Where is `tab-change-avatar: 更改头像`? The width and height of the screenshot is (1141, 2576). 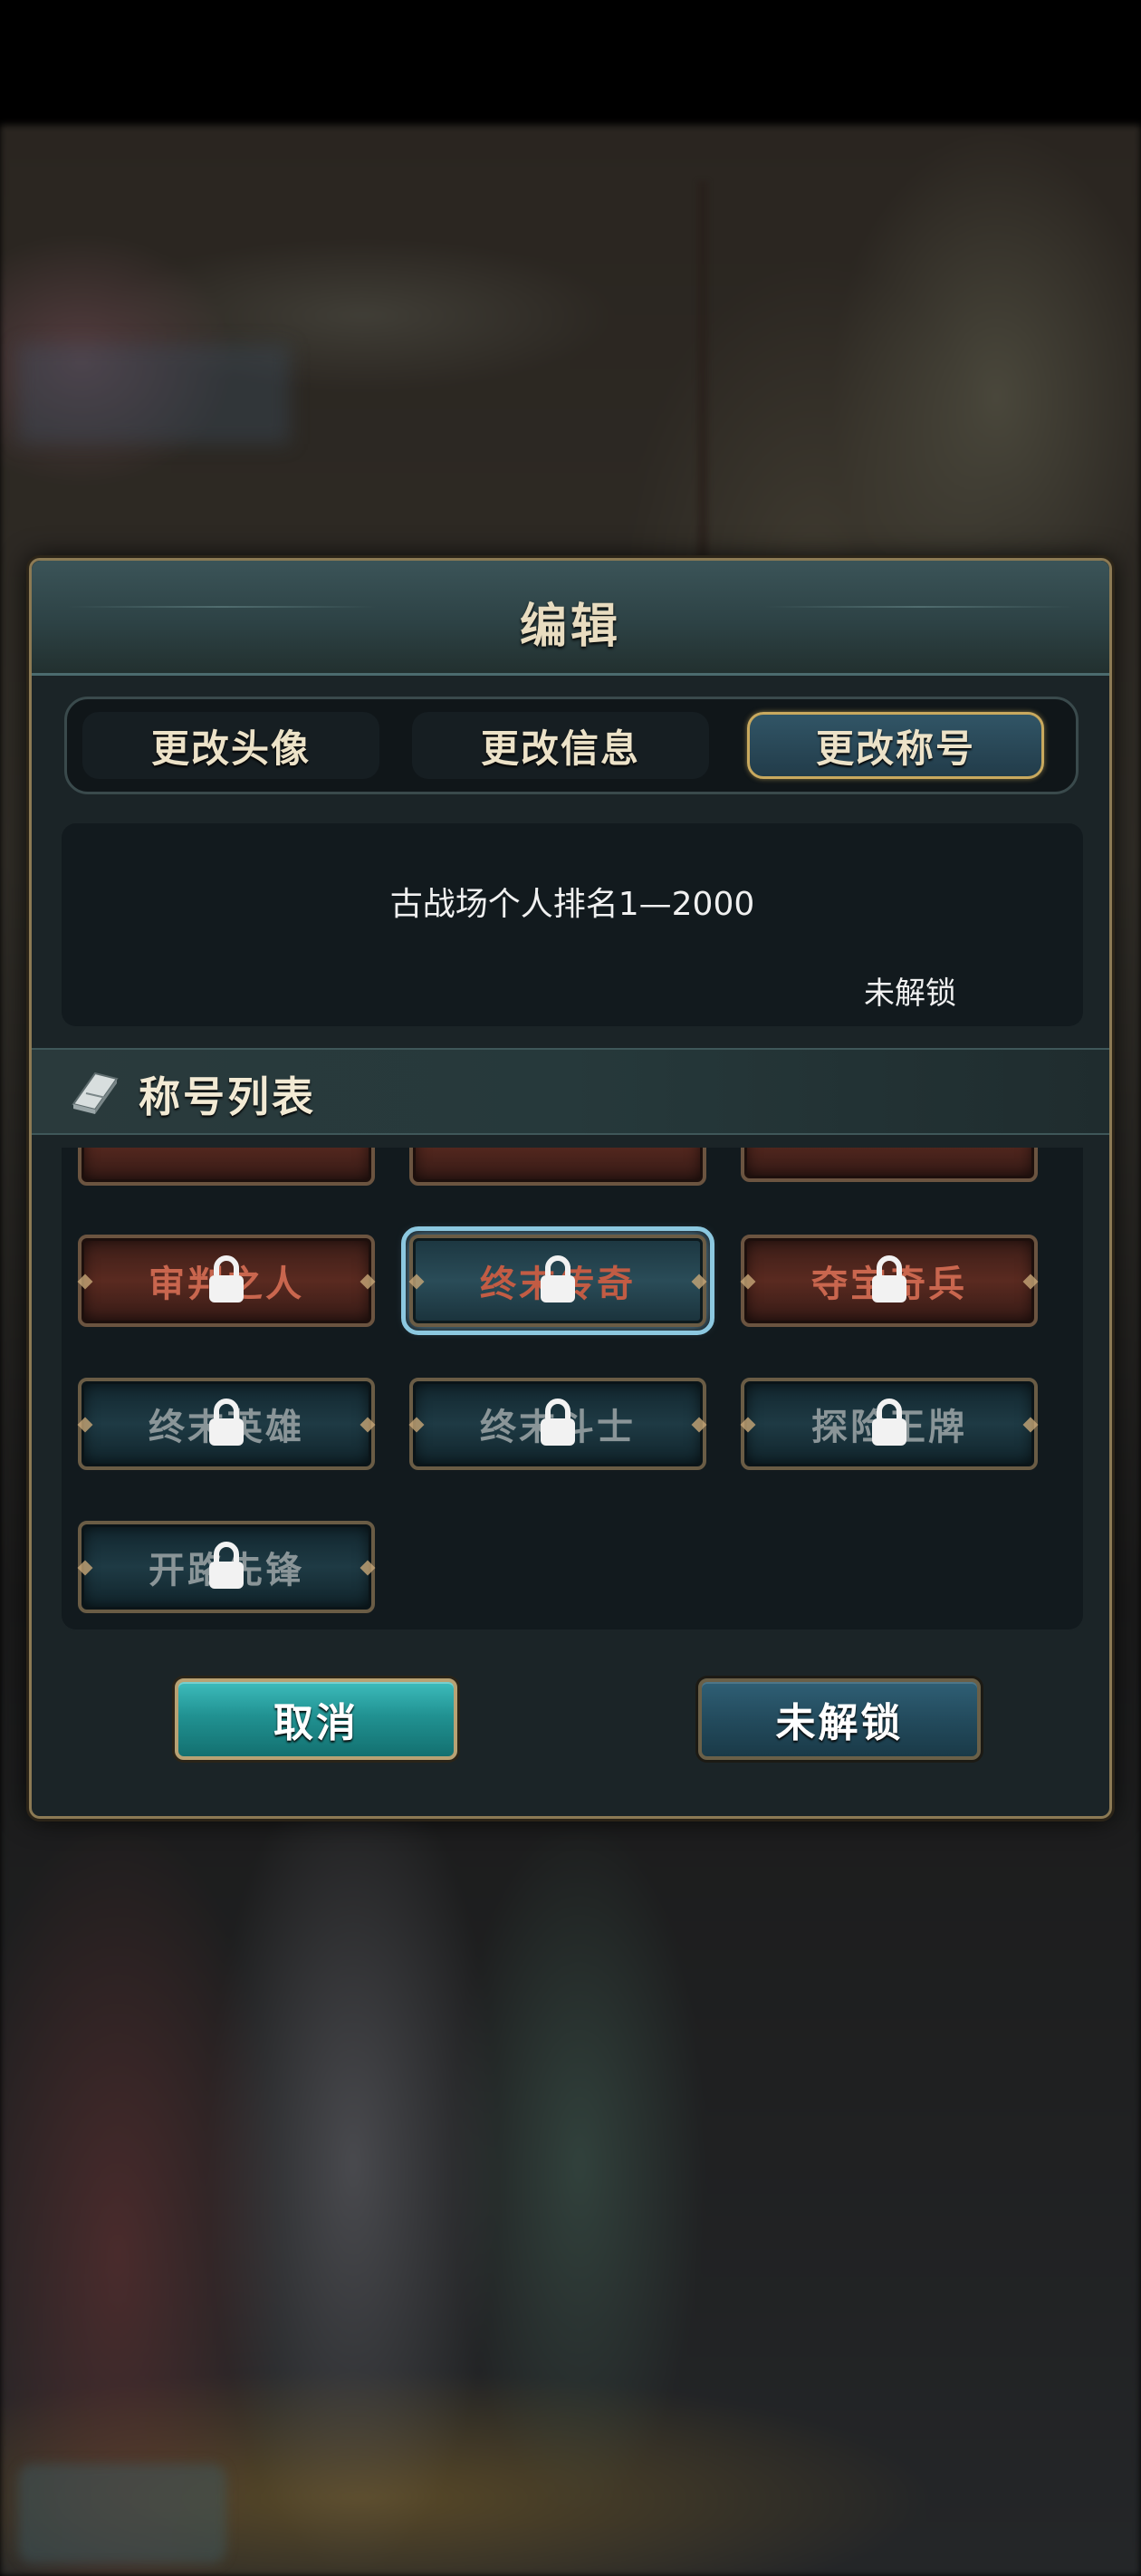
tab-change-avatar: 更改头像 is located at coordinates (230, 745).